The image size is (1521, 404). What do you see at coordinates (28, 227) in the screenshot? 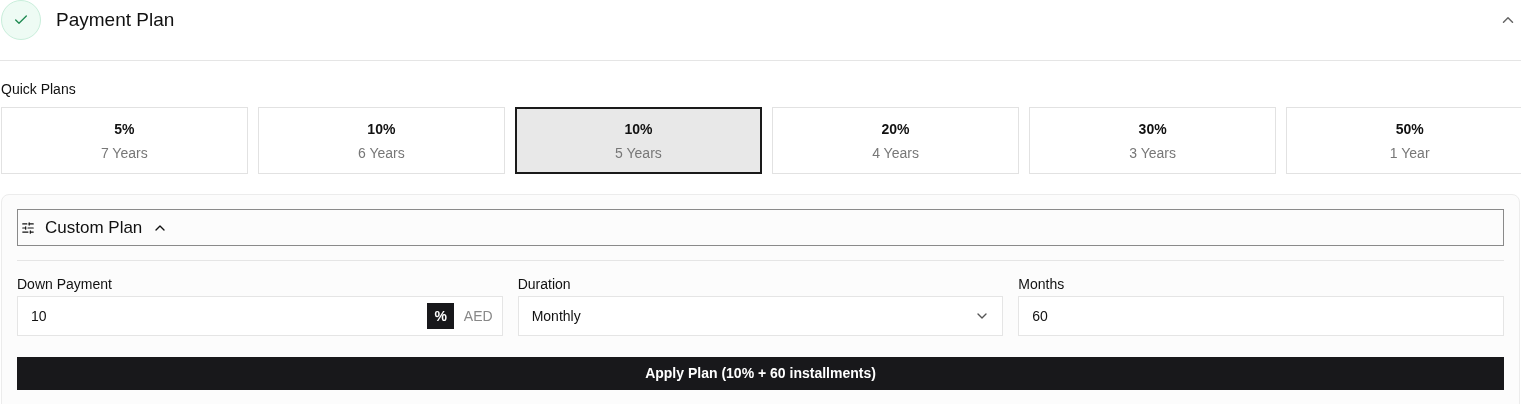
I see `sliders-icon` at bounding box center [28, 227].